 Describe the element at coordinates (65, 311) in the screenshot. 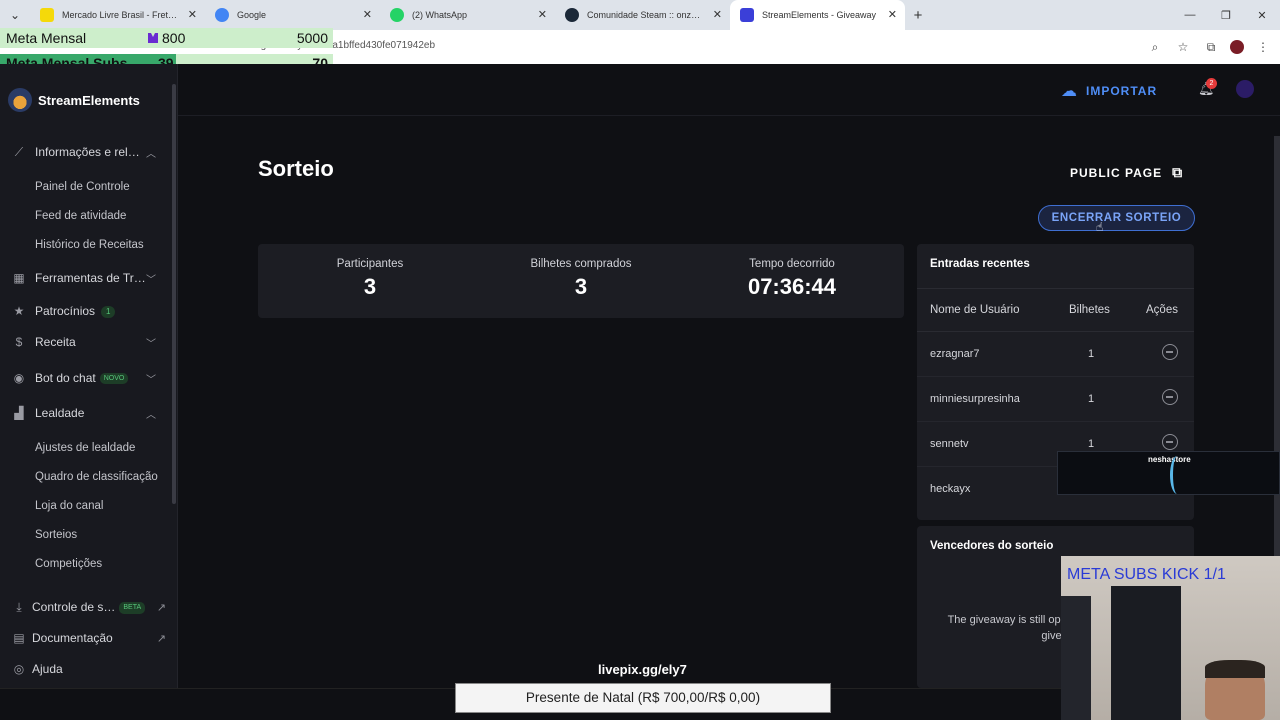

I see `patrocinios-label: Patrocínios` at that location.